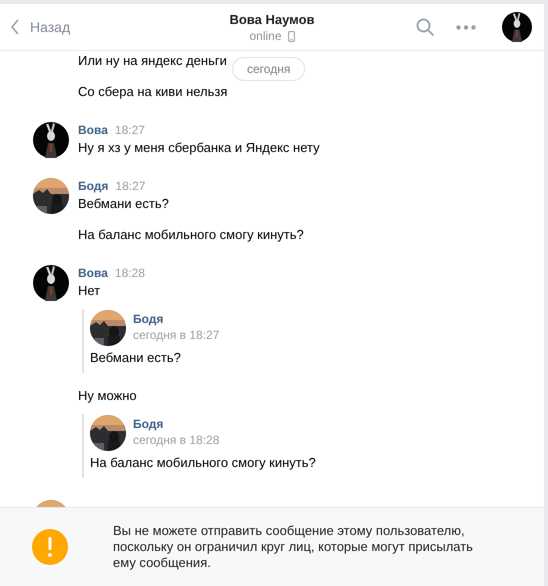 This screenshot has width=548, height=586. Describe the element at coordinates (293, 547) in the screenshot. I see `notice-text: Вы не можете отправить сообщение этому пользователю, поскольку он ограничил круг лиц, которые могут присылать ему сообщения.` at that location.